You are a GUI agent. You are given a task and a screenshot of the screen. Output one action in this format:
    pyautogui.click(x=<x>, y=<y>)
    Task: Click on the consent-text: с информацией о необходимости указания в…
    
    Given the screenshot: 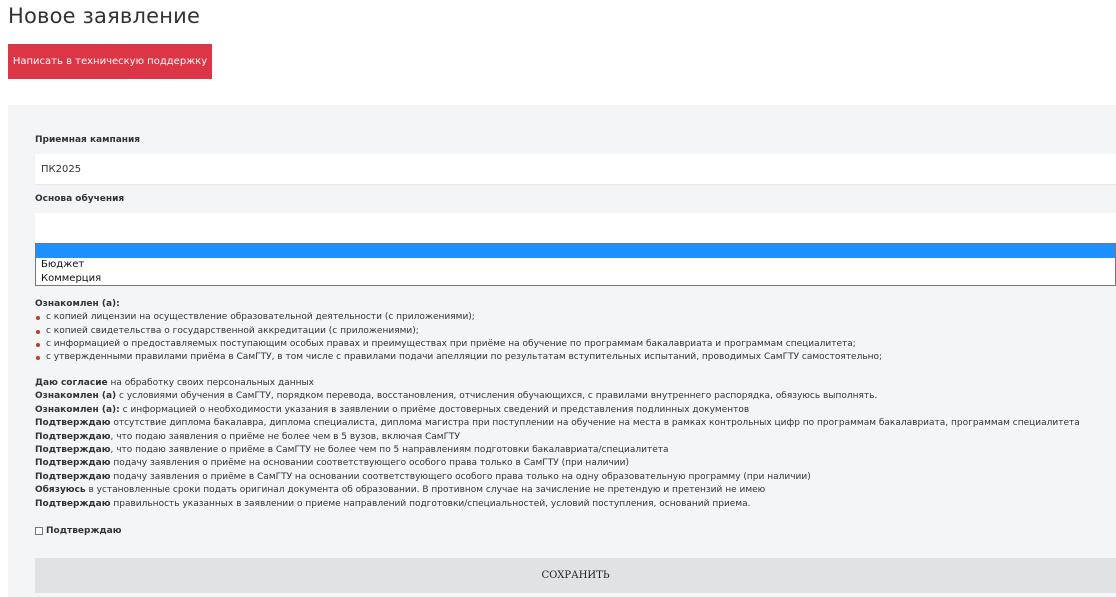 What is the action you would take?
    pyautogui.click(x=434, y=409)
    